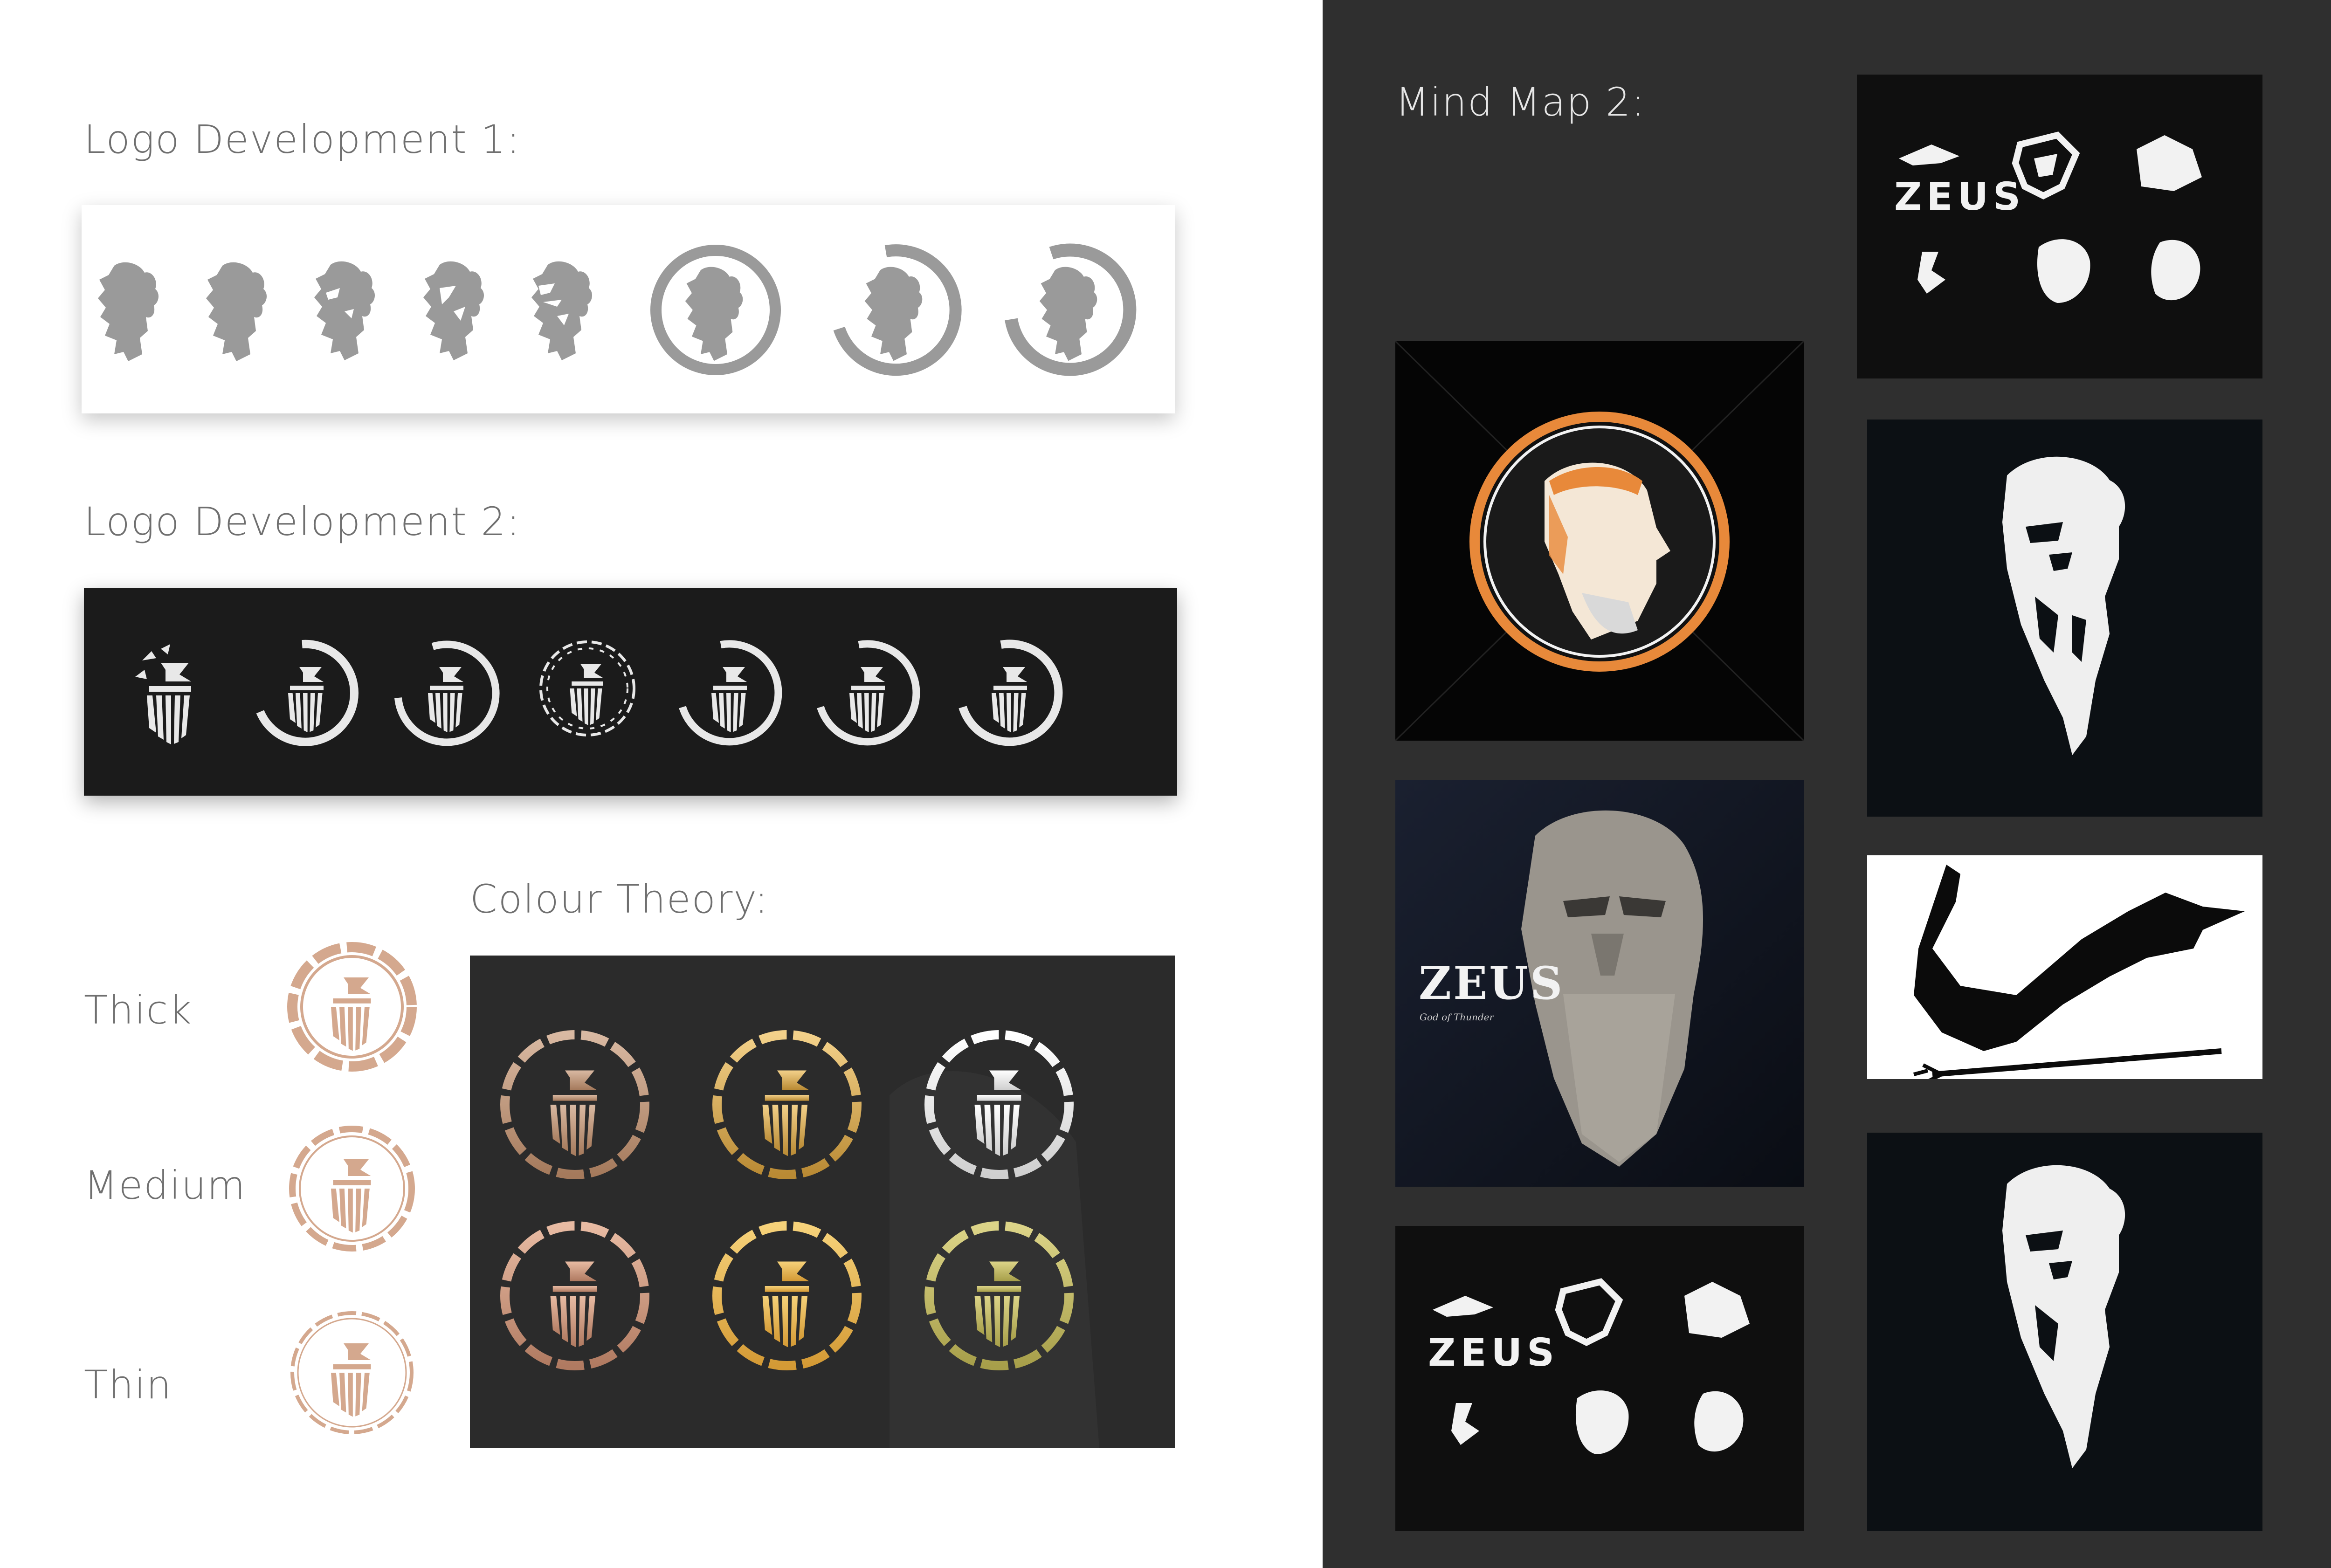 The width and height of the screenshot is (2331, 1568). Describe the element at coordinates (1491, 983) in the screenshot. I see `zeus-poster-title: ZEUS` at that location.